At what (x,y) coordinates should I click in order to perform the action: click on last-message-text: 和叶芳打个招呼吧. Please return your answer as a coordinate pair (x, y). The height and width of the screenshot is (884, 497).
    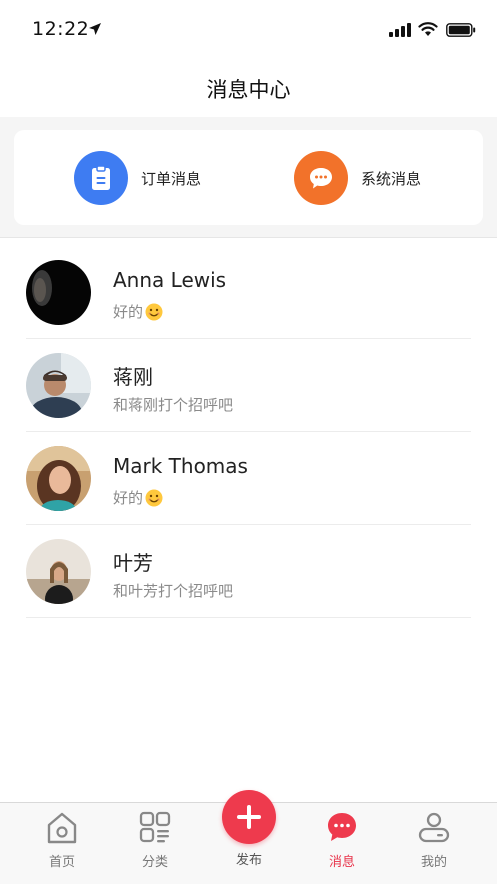
    Looking at the image, I should click on (173, 591).